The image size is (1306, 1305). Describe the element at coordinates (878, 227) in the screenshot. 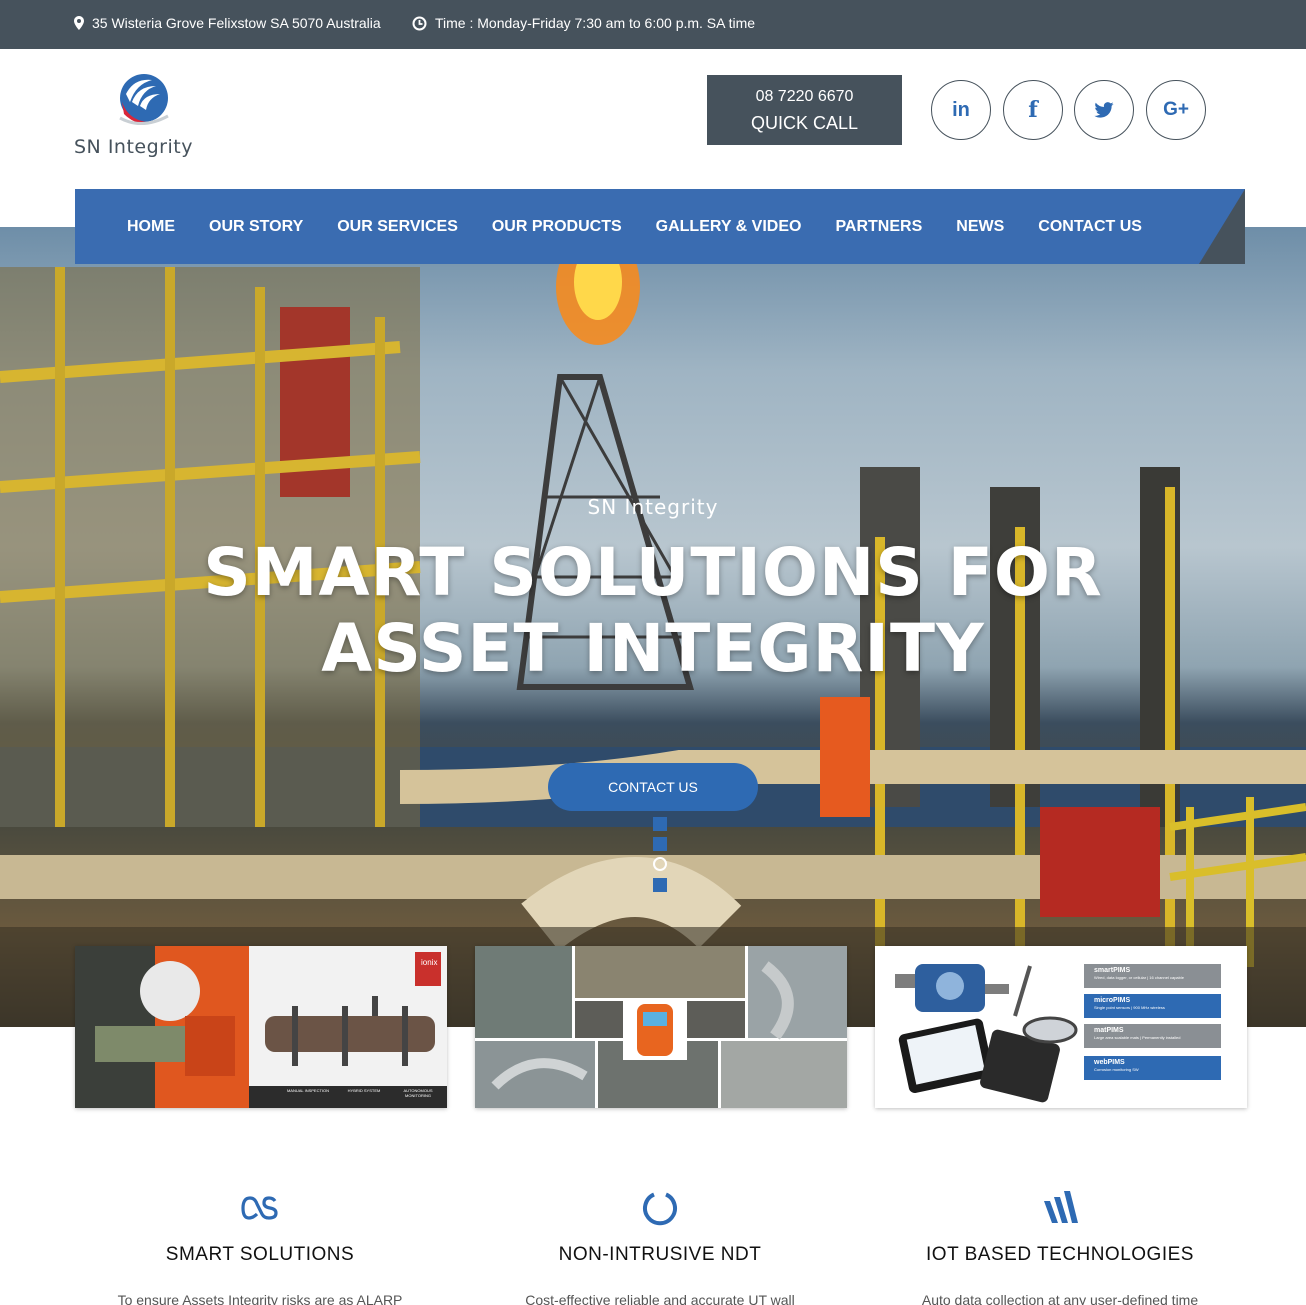

I see `nav-item-partners: PARTNERS` at that location.